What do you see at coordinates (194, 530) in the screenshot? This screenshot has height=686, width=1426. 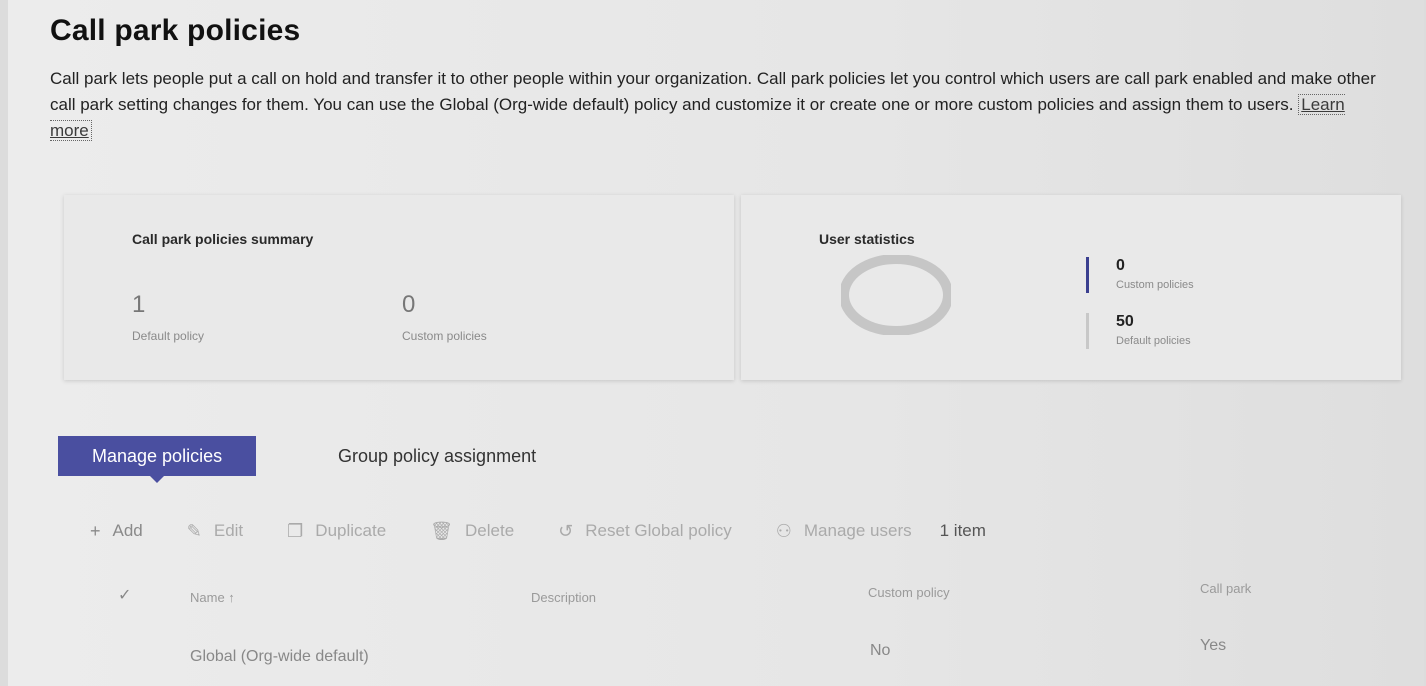 I see `pencil-icon: ✎` at bounding box center [194, 530].